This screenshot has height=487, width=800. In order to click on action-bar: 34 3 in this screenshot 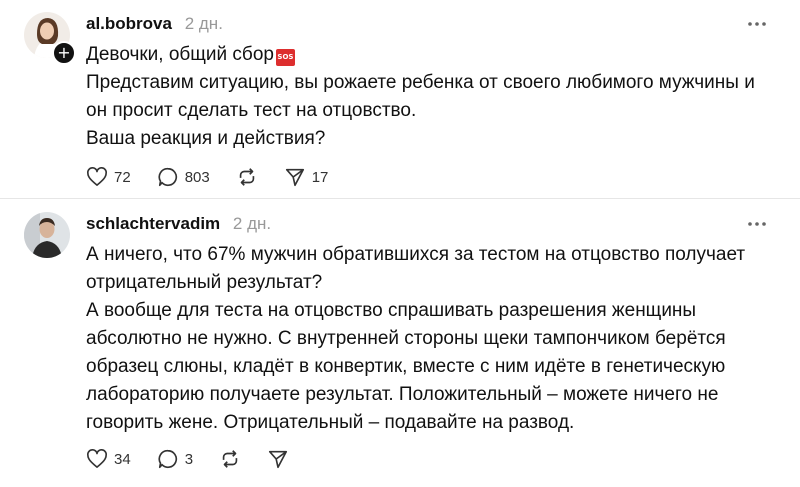, I will do `click(200, 459)`.